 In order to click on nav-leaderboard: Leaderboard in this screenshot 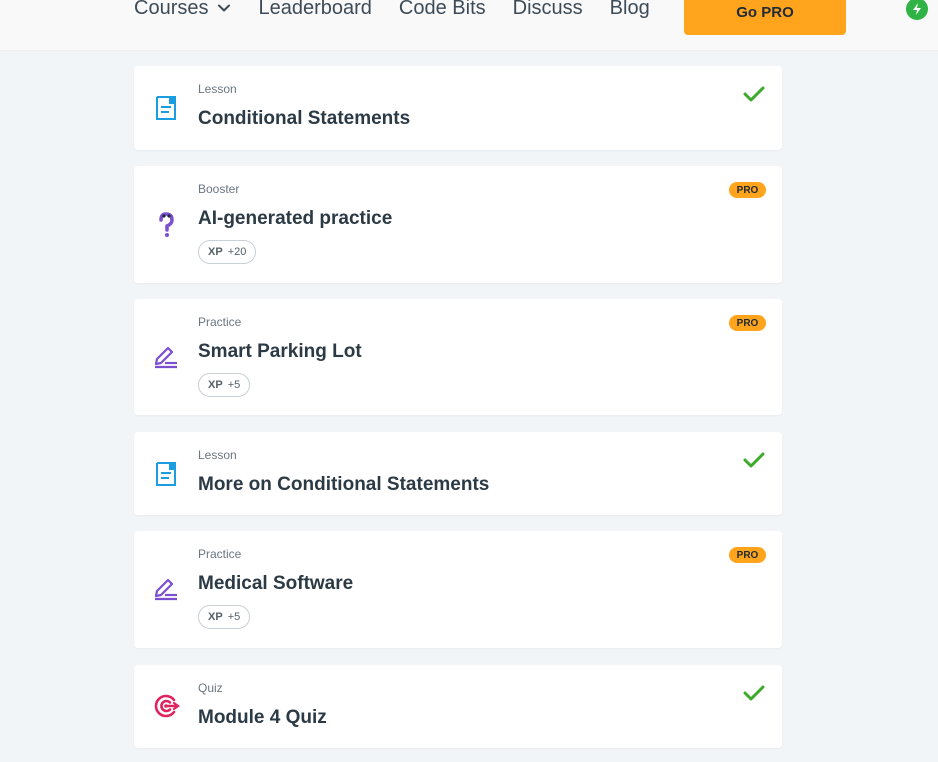, I will do `click(314, 11)`.